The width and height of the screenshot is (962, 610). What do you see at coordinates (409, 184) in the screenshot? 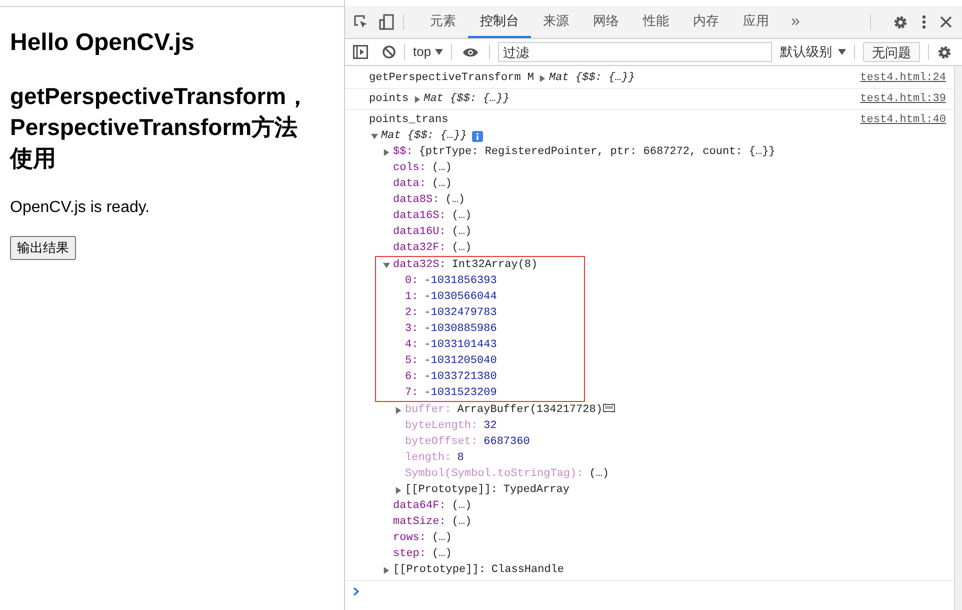
I see `property-key: data:` at bounding box center [409, 184].